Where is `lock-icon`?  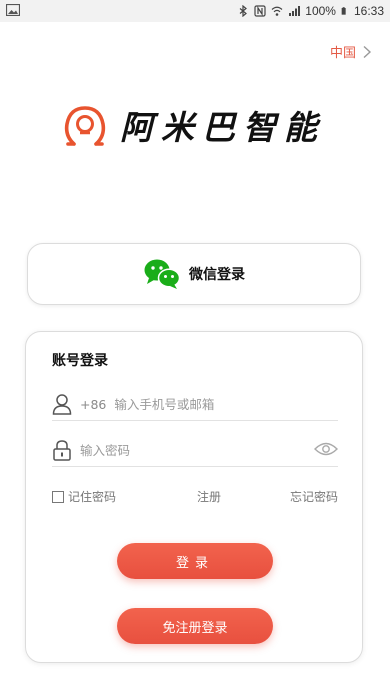
lock-icon is located at coordinates (62, 450).